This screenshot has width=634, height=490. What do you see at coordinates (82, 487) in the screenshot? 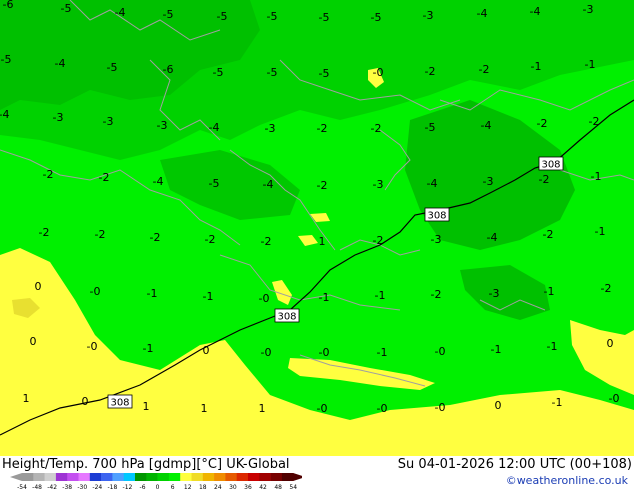
I see `legend-tick-label: -30` at bounding box center [82, 487].